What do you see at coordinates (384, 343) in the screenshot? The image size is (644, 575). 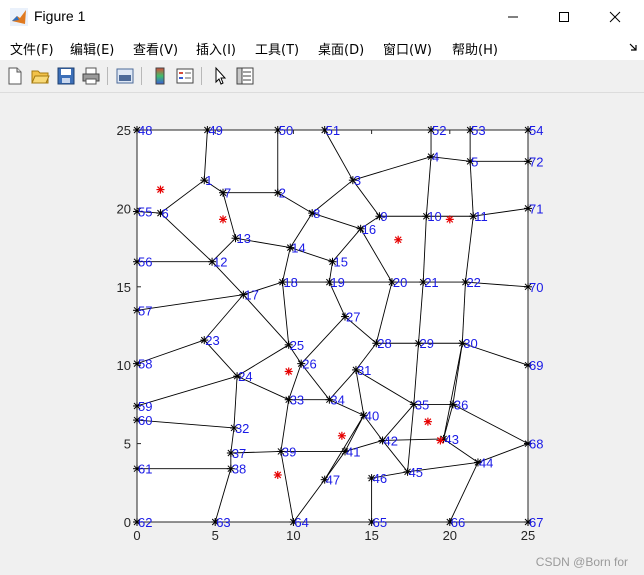 I see `node-label: 28` at bounding box center [384, 343].